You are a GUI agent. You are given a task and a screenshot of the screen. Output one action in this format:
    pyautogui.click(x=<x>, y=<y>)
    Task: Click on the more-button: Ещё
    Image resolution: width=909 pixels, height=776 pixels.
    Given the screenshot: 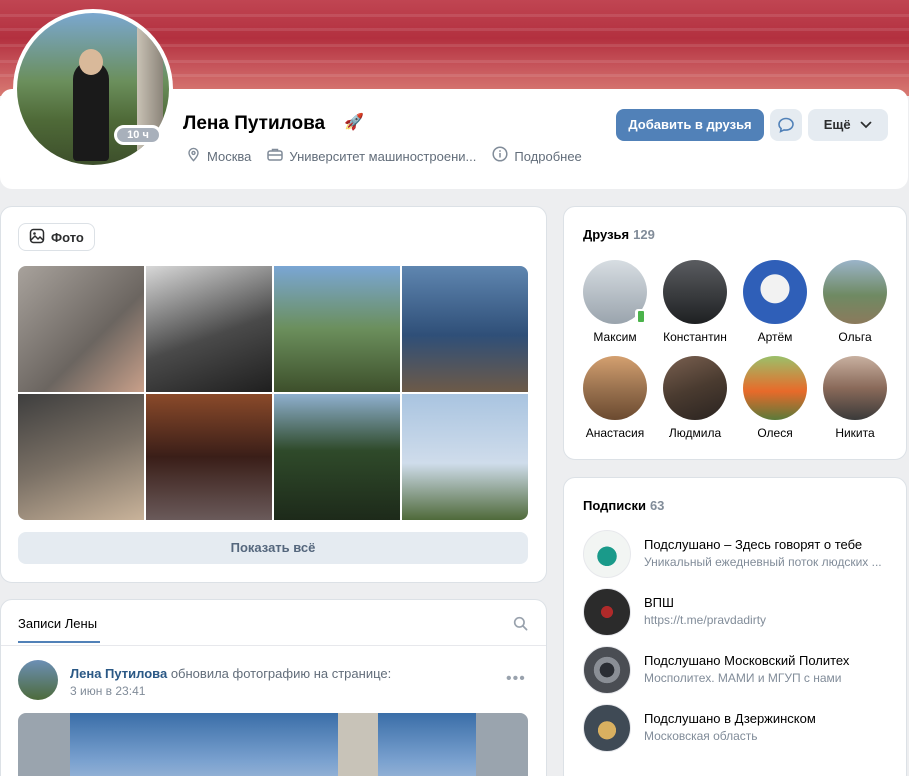 What is the action you would take?
    pyautogui.click(x=848, y=125)
    